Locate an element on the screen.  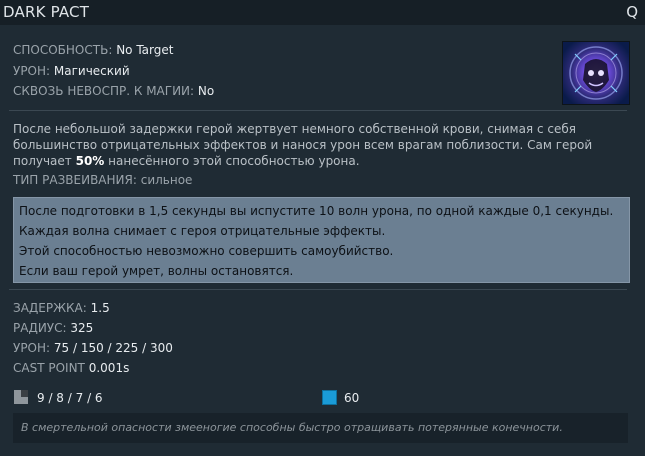
damage-type-row: УРОН: Магический is located at coordinates (71, 71).